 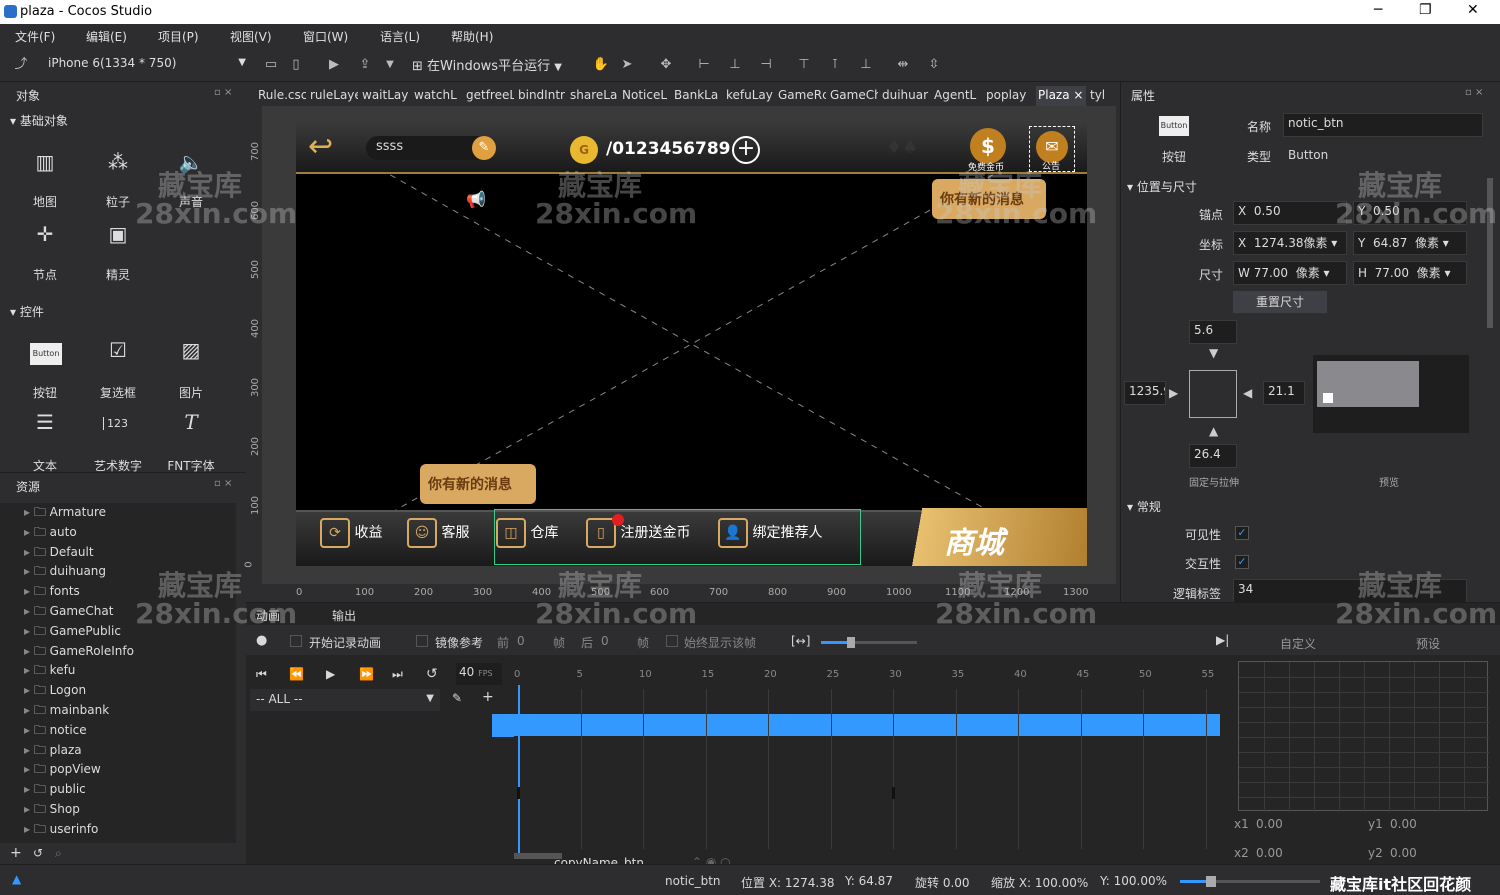 I want to click on timeline-hscroll, so click(x=538, y=856).